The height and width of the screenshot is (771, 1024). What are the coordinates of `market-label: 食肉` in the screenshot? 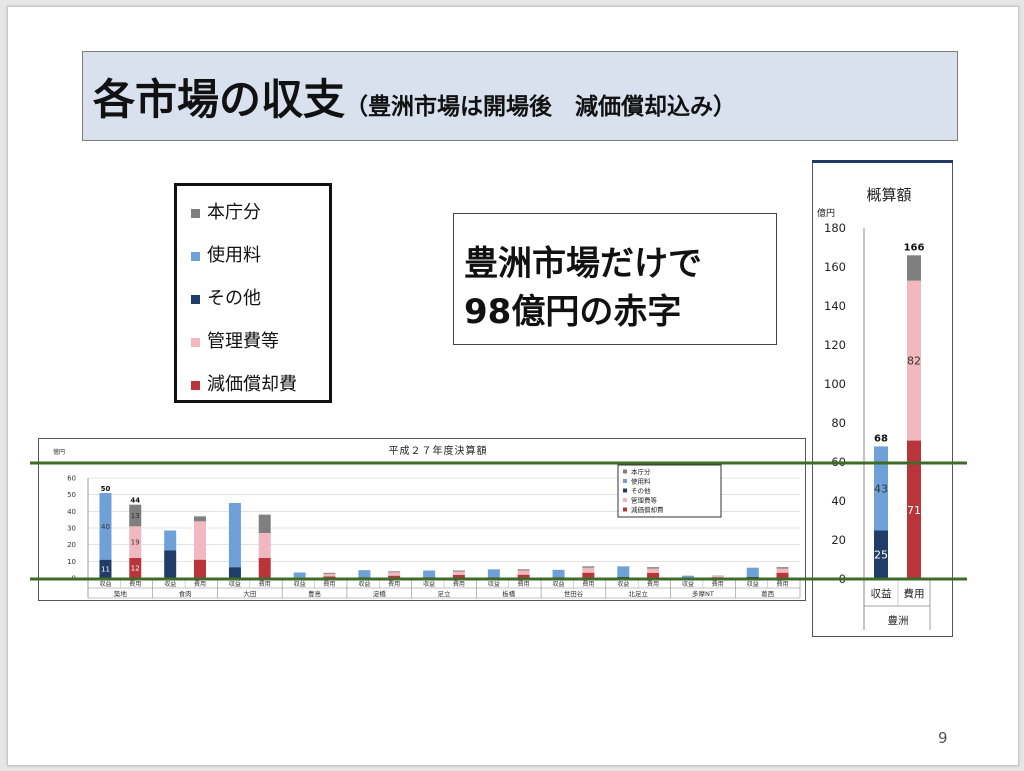 It's located at (185, 593).